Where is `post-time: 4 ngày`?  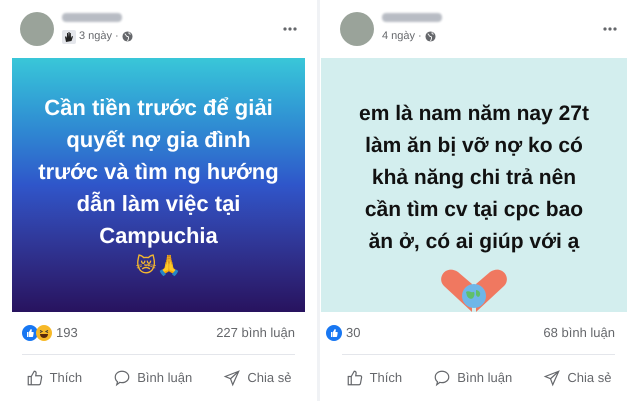
post-time: 4 ngày is located at coordinates (399, 36).